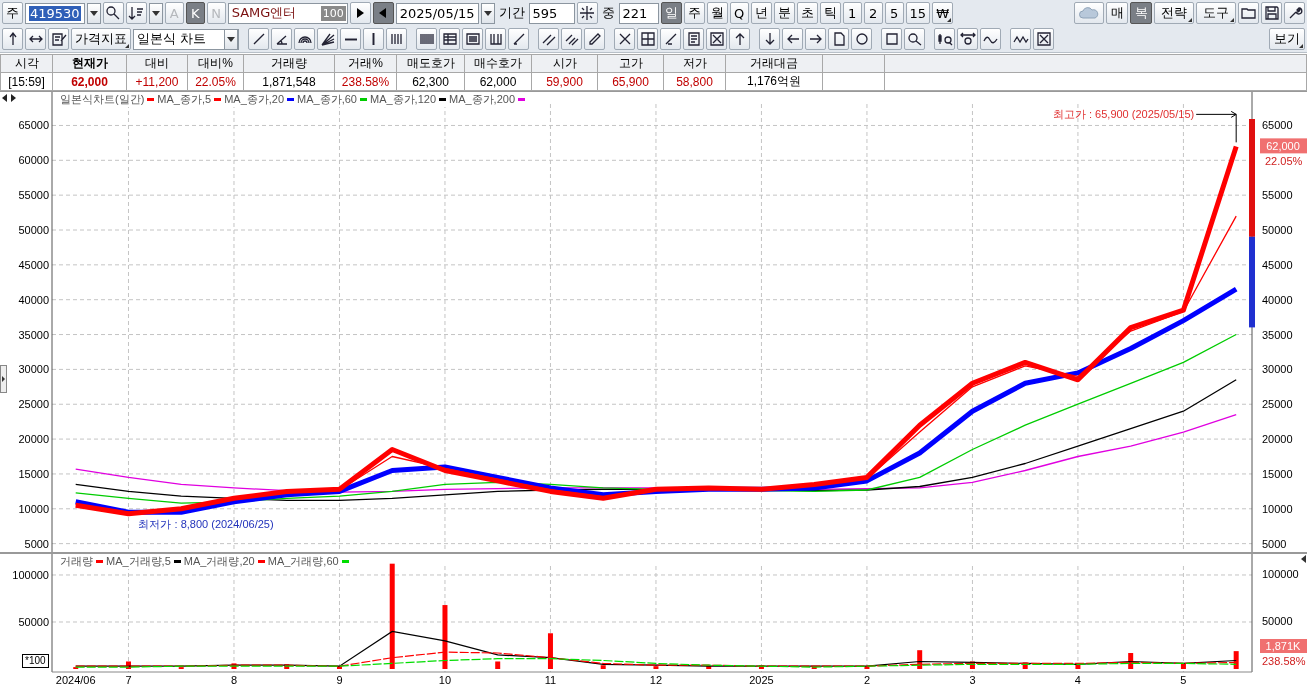 The image size is (1307, 687). I want to click on quote-cell: 22.05%, so click(215, 81).